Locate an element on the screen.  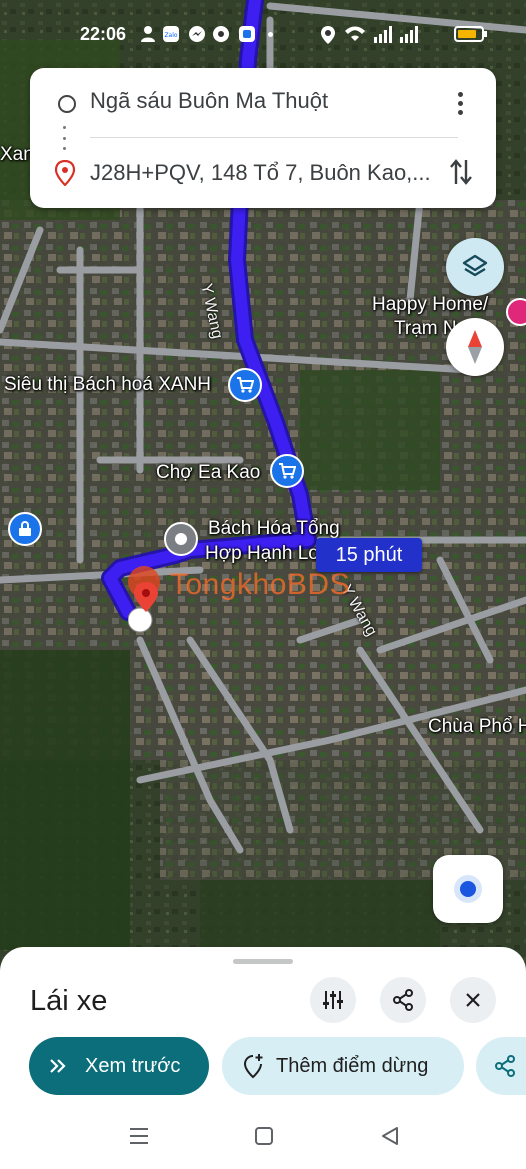
home-icon is located at coordinates (264, 1136).